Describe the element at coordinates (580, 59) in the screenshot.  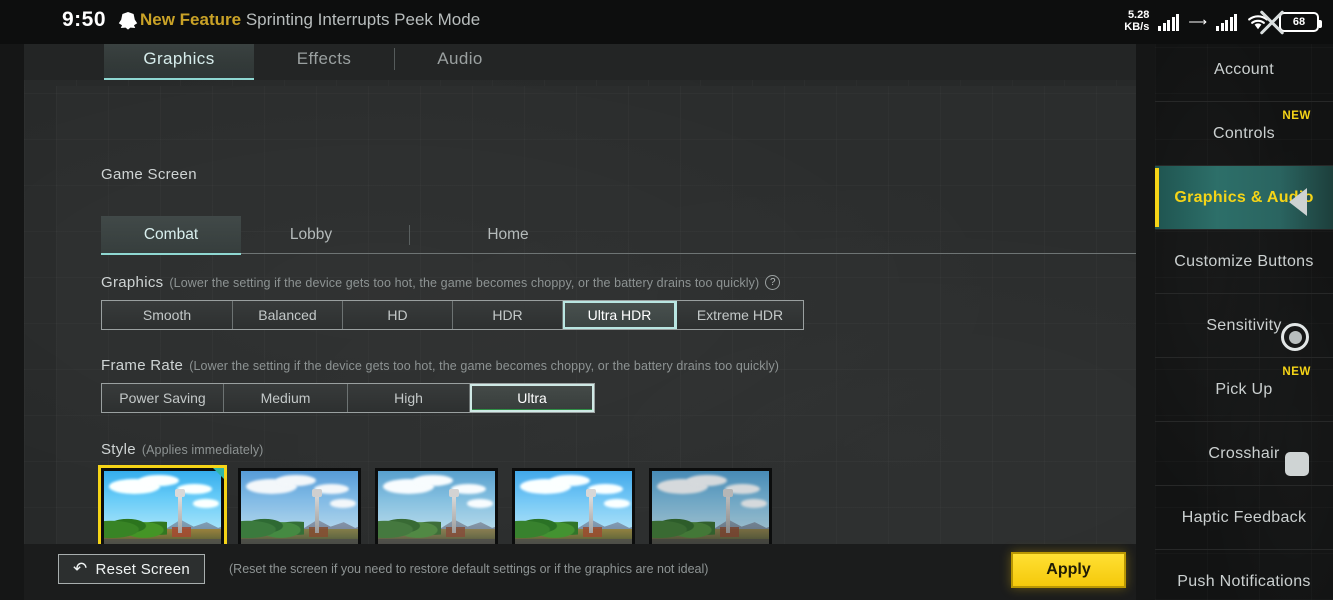
I see `top-tab-bar: Graphics Effects Audio` at that location.